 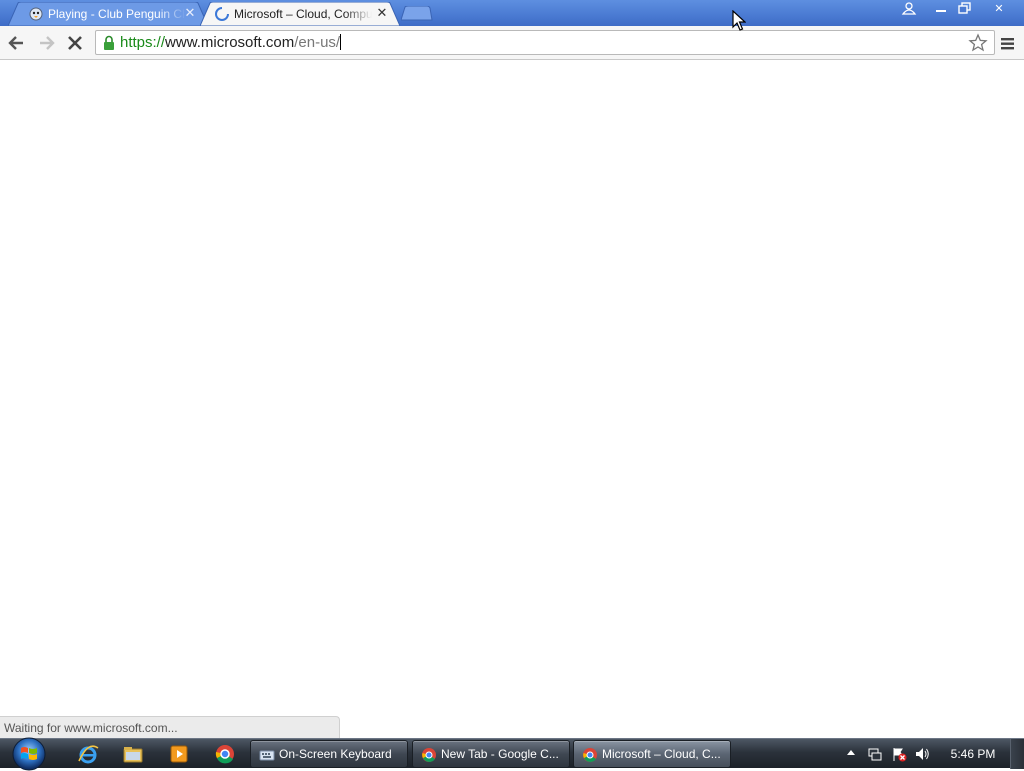 I want to click on url-text: https://www.microsoft.com/en-us/, so click(x=231, y=43).